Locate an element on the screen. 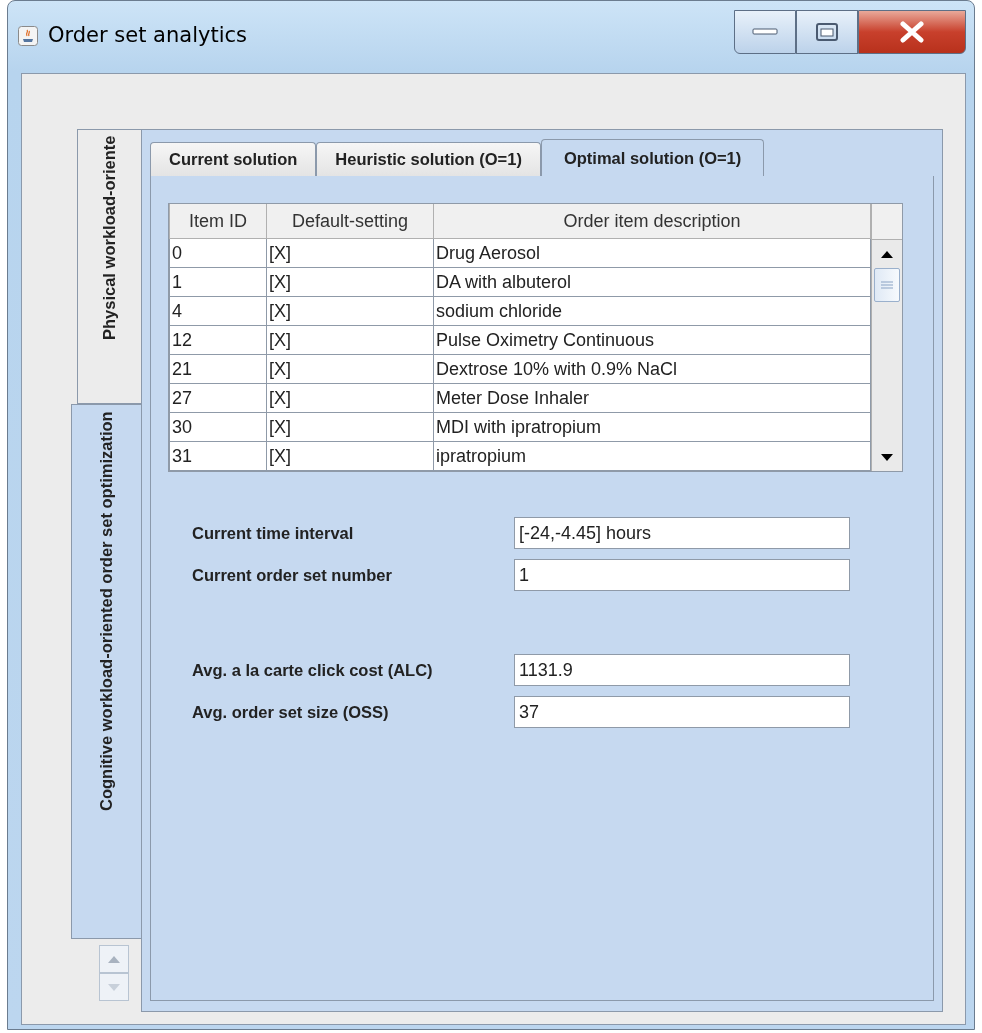 This screenshot has height=1033, width=982. table-cell: Drug Aerosol is located at coordinates (652, 253).